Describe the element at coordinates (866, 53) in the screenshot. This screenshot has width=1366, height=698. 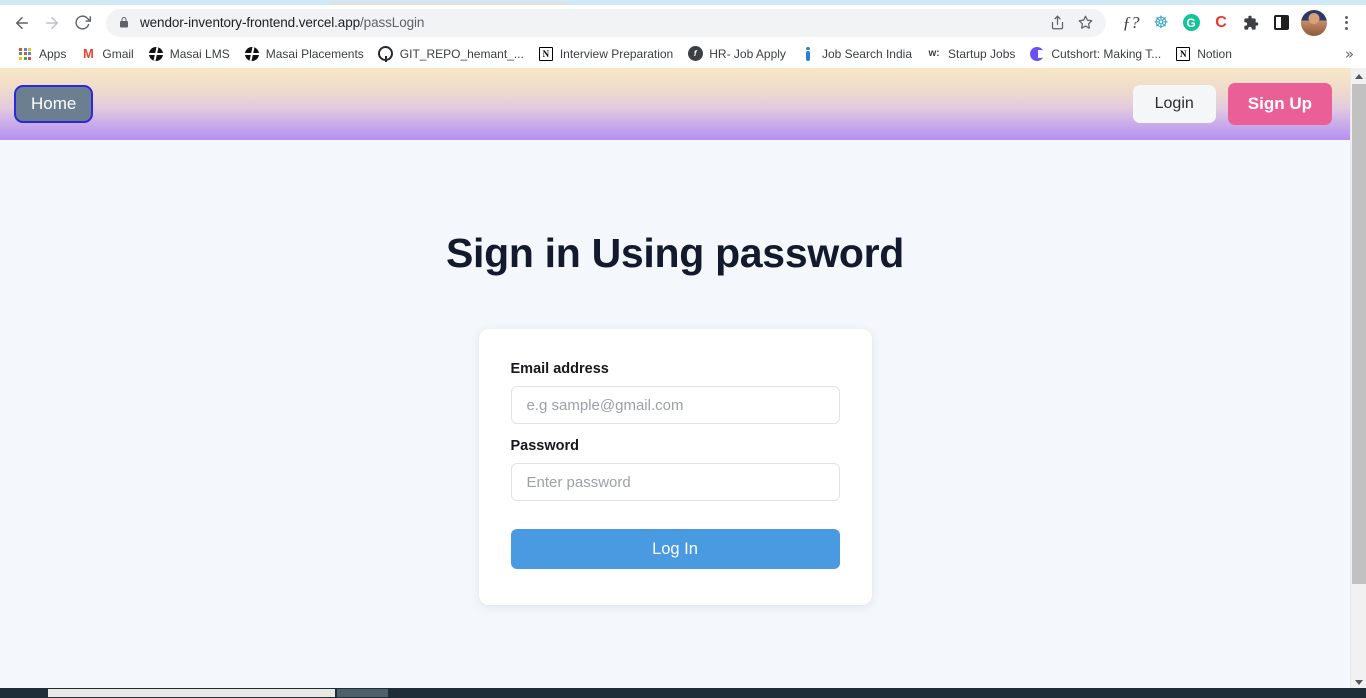
I see `bookmark-label: Job Search India` at that location.